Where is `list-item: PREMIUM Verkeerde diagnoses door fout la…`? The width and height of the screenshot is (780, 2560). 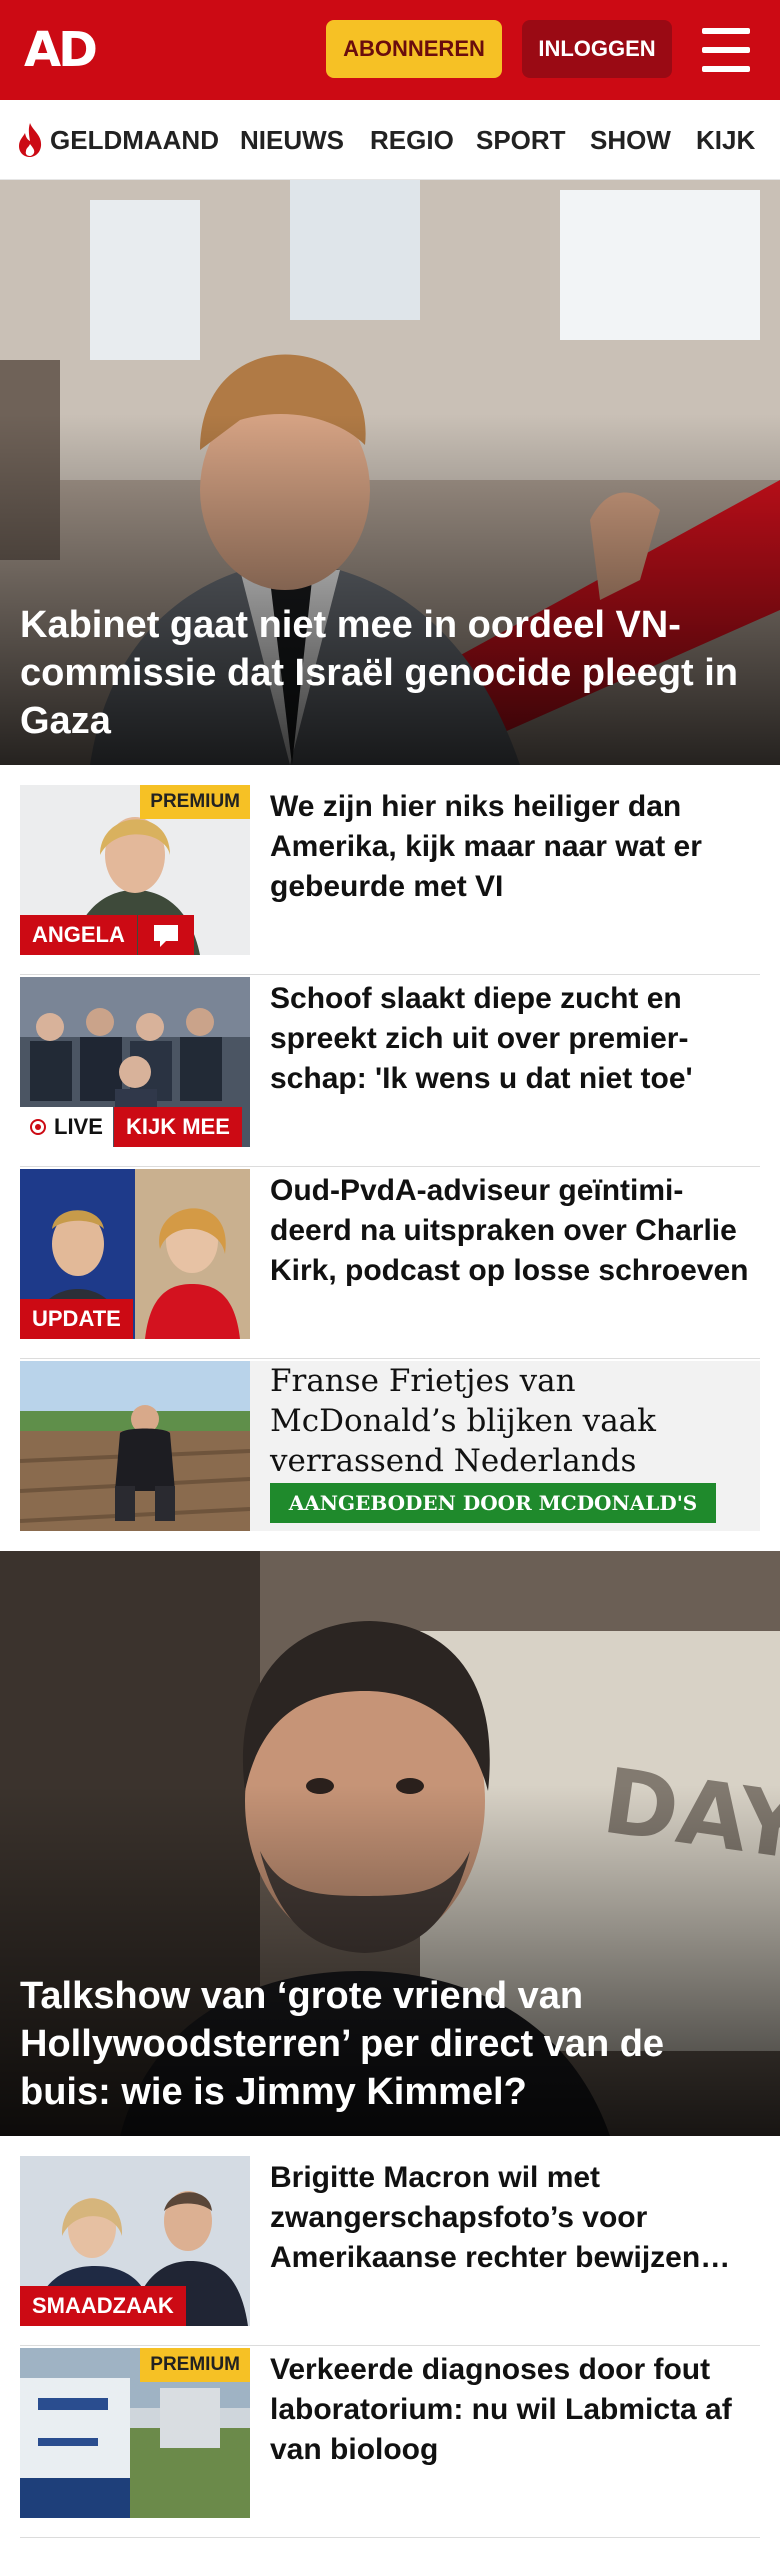 list-item: PREMIUM Verkeerde diagnoses door fout la… is located at coordinates (390, 2443).